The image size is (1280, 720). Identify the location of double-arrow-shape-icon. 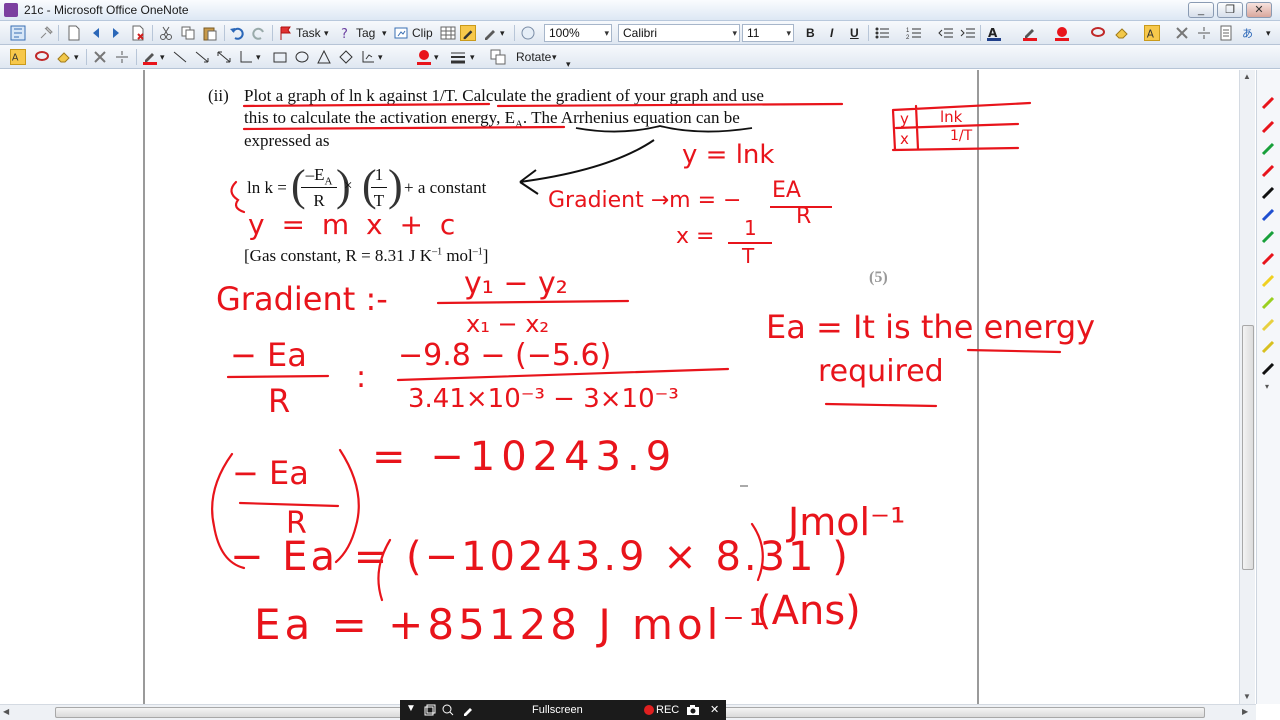
(224, 57).